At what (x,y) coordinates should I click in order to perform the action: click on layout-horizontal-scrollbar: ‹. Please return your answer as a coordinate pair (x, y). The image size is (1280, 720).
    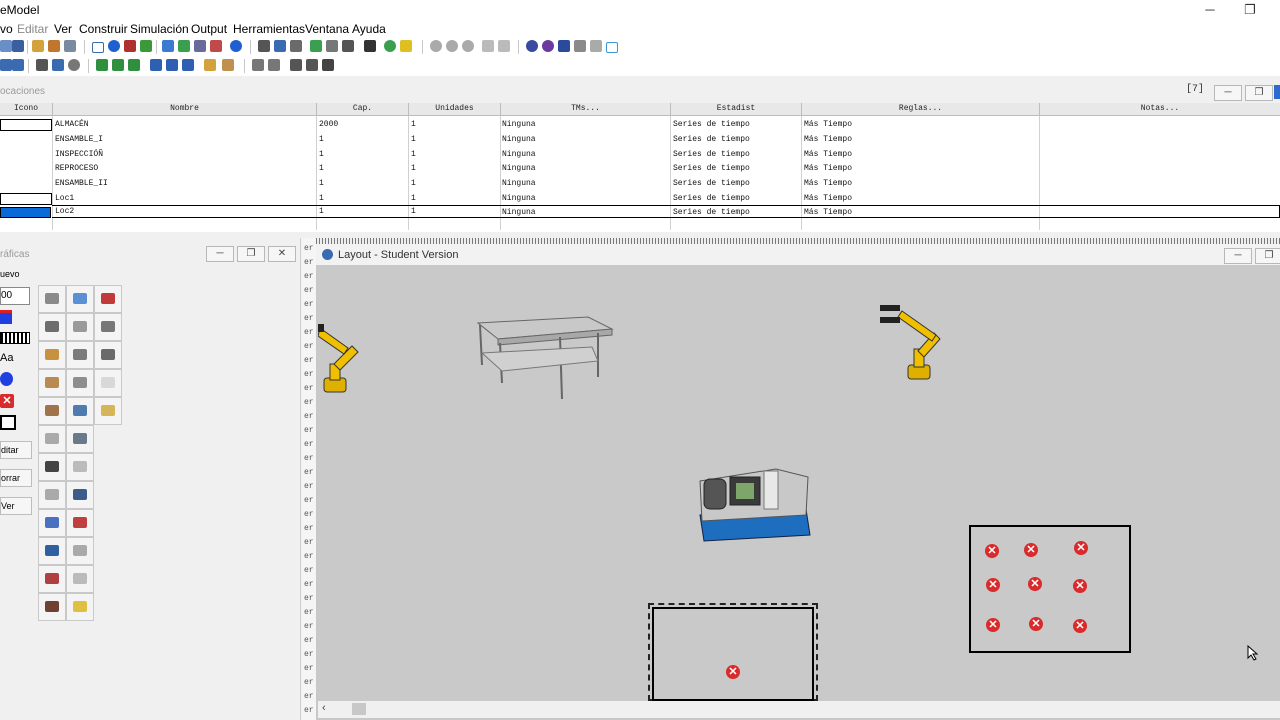
    Looking at the image, I should click on (799, 709).